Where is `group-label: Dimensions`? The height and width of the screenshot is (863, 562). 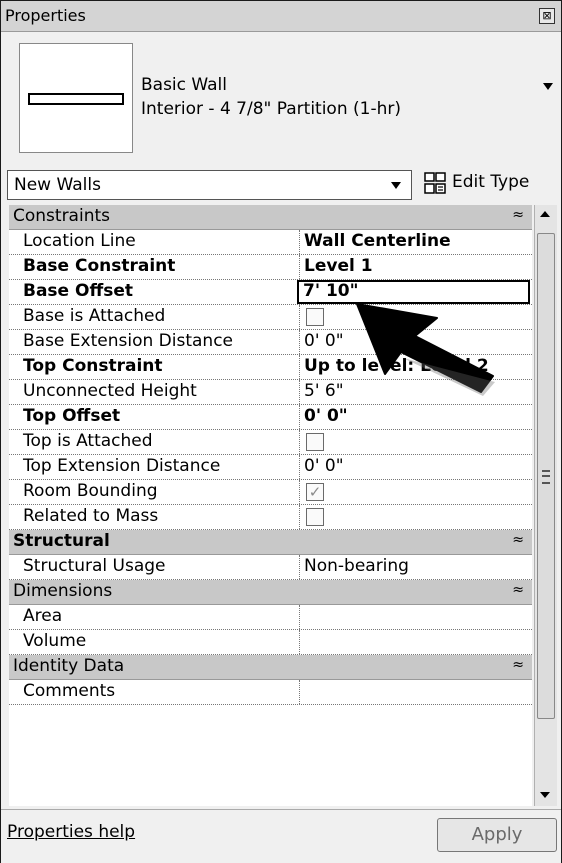
group-label: Dimensions is located at coordinates (63, 591).